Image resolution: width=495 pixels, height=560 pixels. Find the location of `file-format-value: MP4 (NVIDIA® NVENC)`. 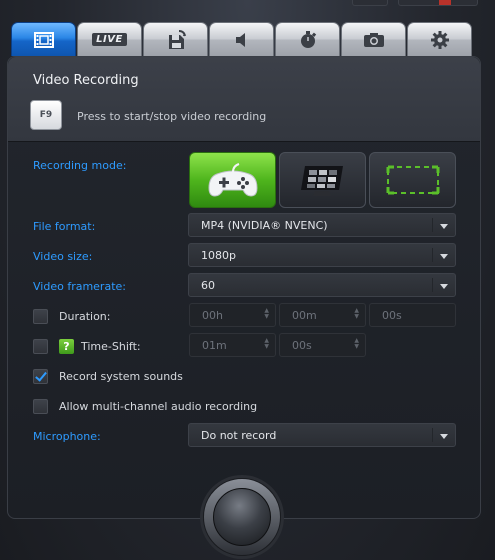

file-format-value: MP4 (NVIDIA® NVENC) is located at coordinates (264, 225).